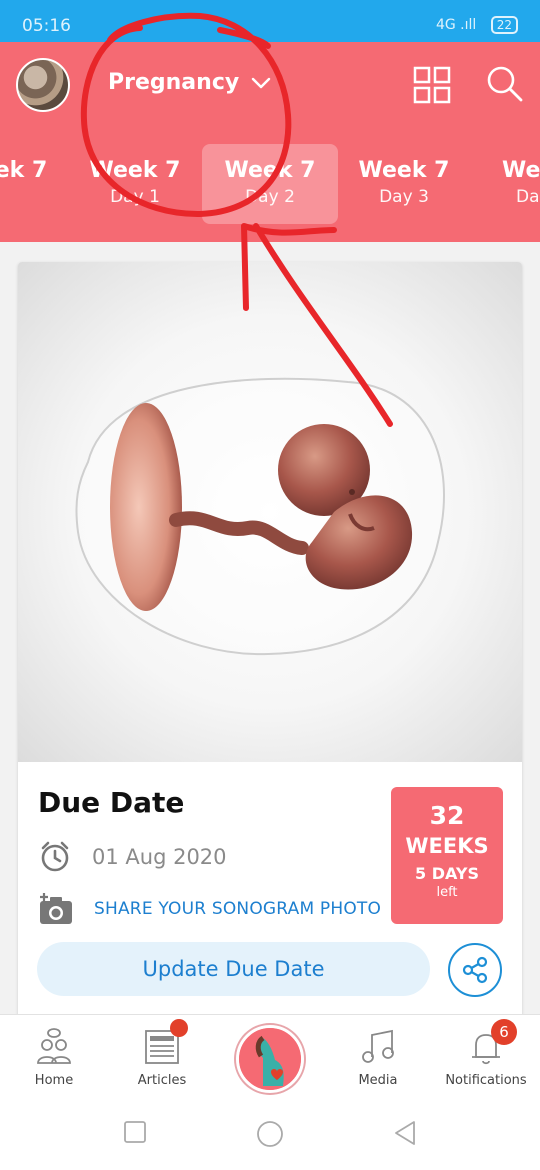 The image size is (540, 1170). Describe the element at coordinates (55, 856) in the screenshot. I see `clock-icon` at that location.